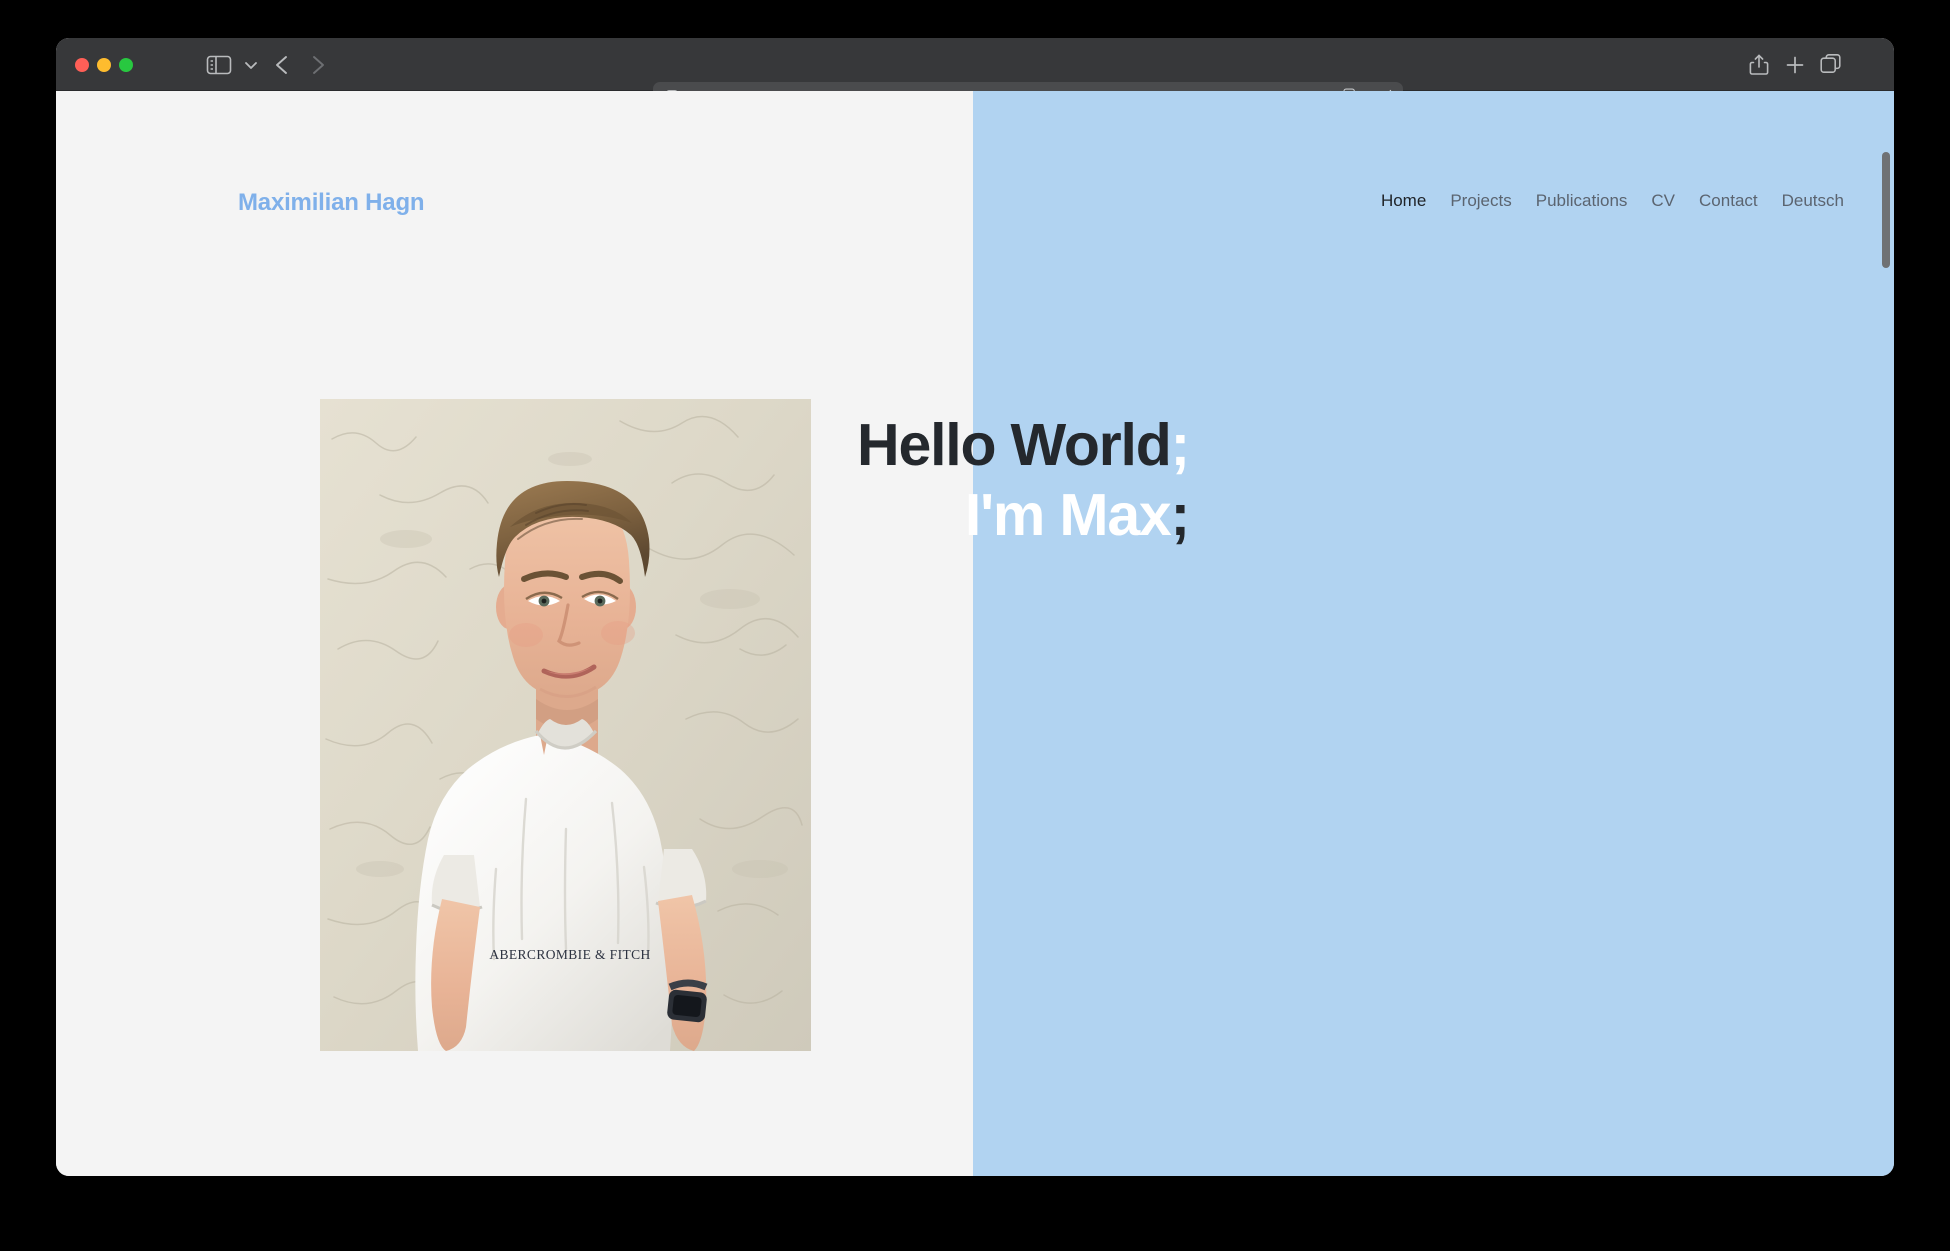 Image resolution: width=1950 pixels, height=1251 pixels. What do you see at coordinates (1582, 201) in the screenshot?
I see `nav-item-publications: Publications` at bounding box center [1582, 201].